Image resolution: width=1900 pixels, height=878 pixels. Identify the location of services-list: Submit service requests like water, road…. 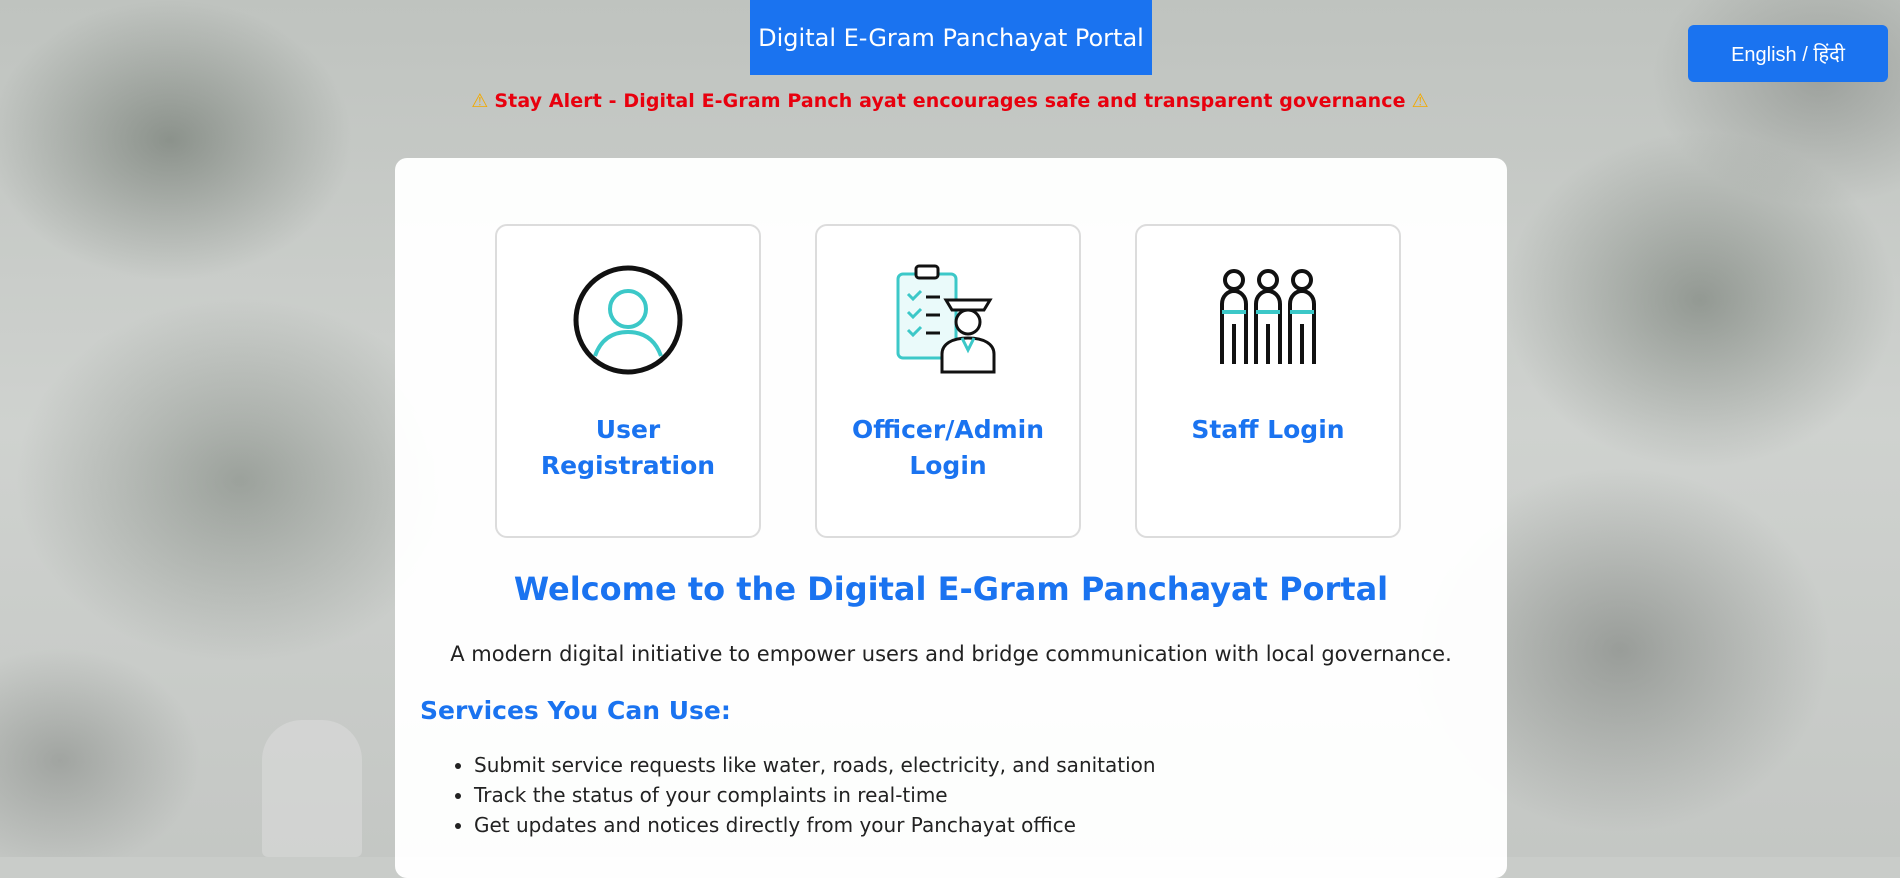
(802, 795).